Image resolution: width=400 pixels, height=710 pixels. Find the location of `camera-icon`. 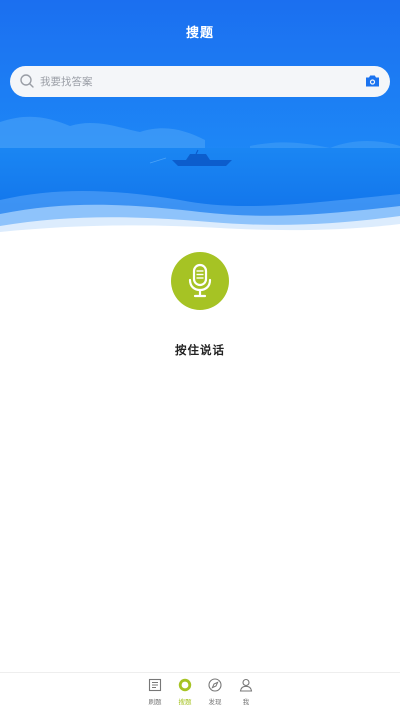

camera-icon is located at coordinates (372, 81).